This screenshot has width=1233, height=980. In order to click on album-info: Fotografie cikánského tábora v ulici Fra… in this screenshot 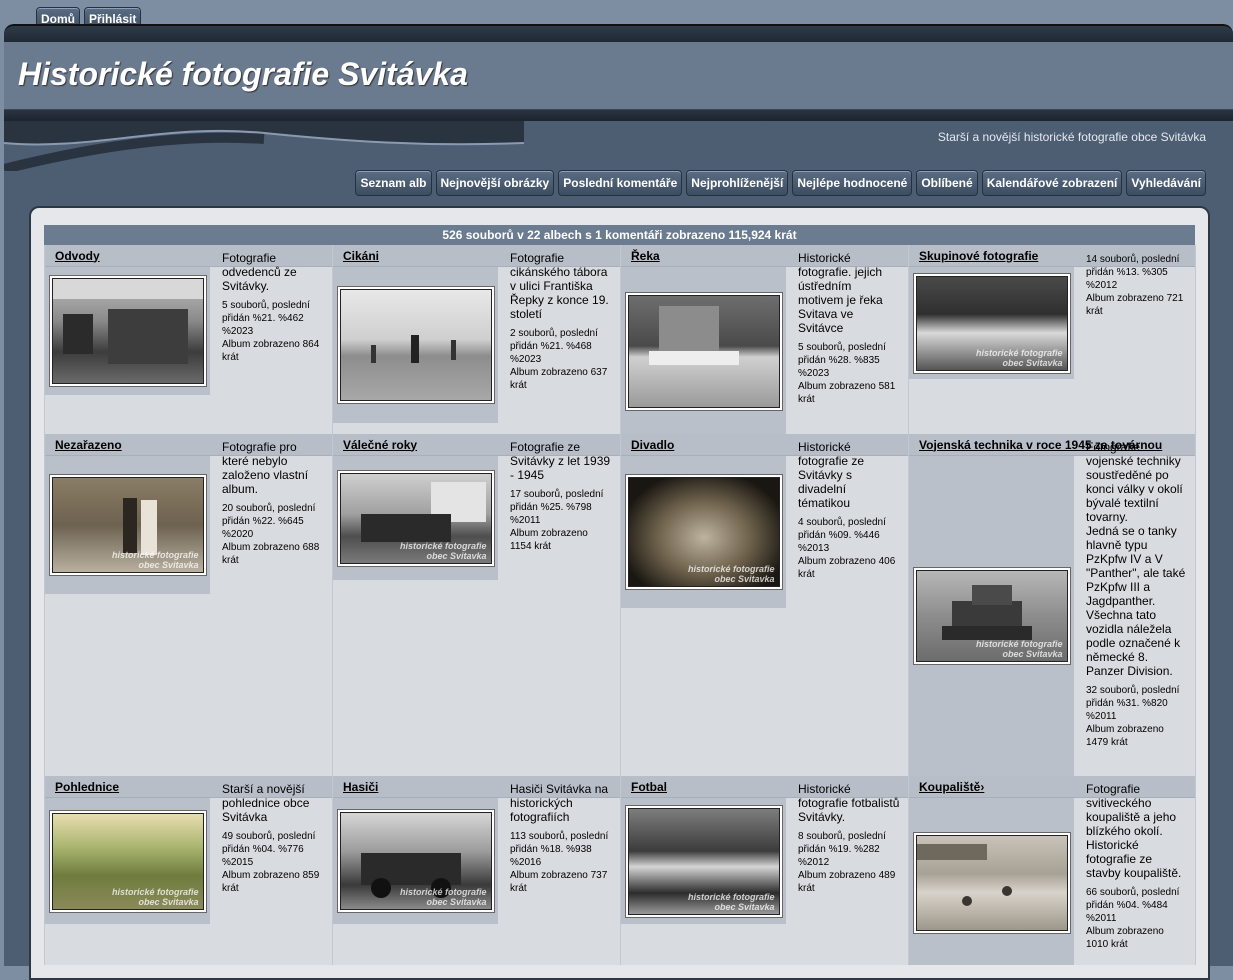, I will do `click(561, 321)`.